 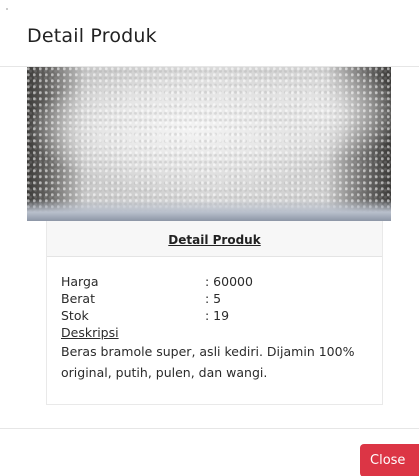 What do you see at coordinates (78, 298) in the screenshot?
I see `field-label: Berat` at bounding box center [78, 298].